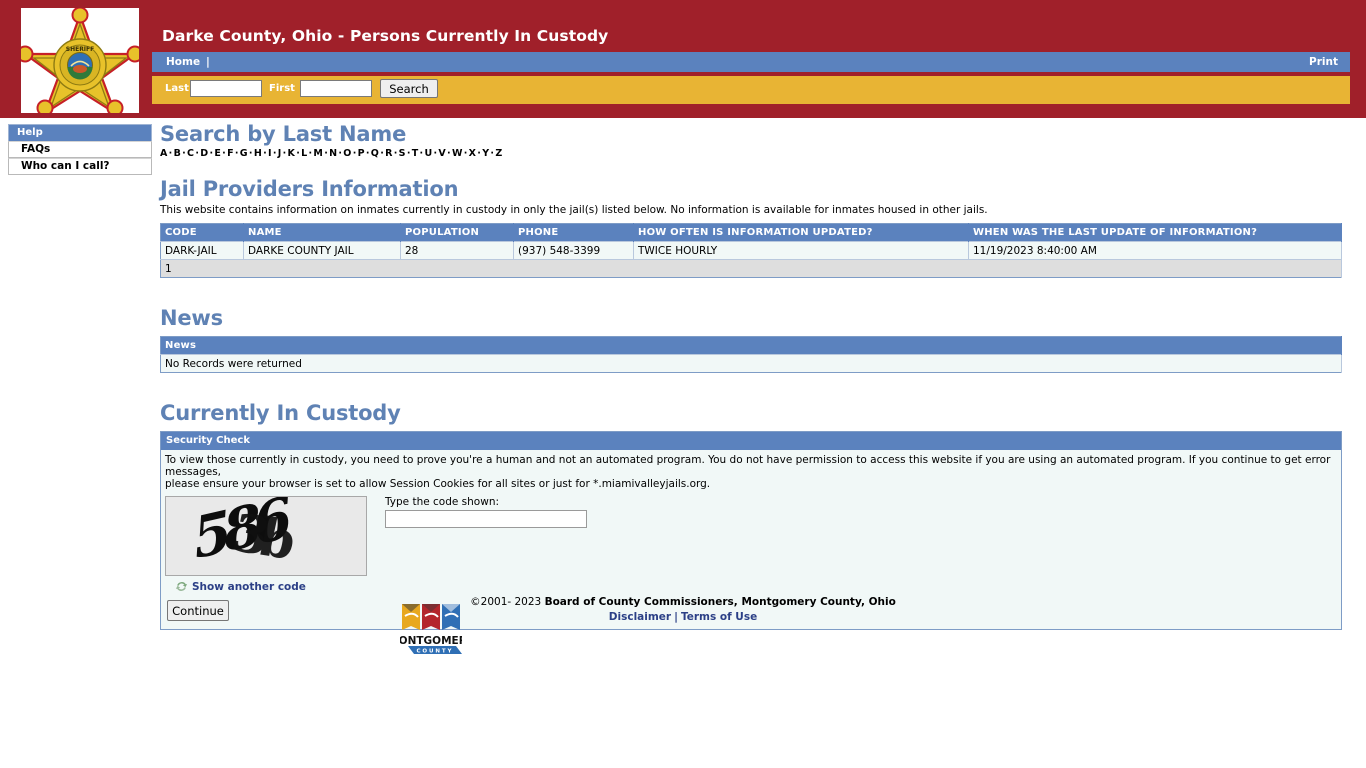 The image size is (1366, 768). I want to click on svg-text: C O U N T Y, so click(435, 652).